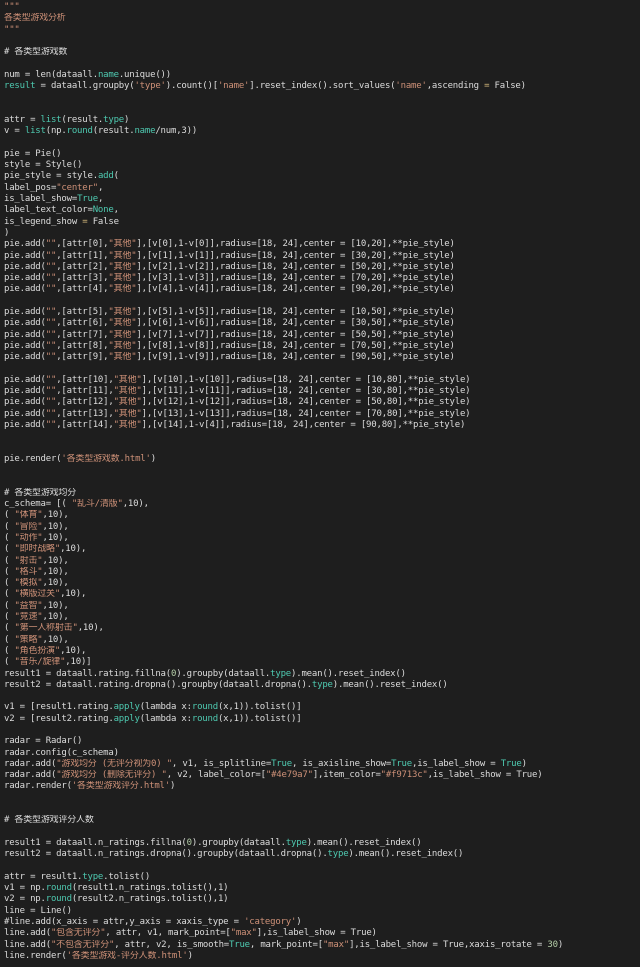 The height and width of the screenshot is (967, 640). What do you see at coordinates (404, 775) in the screenshot?
I see `code-token-string: "#f9713c"` at bounding box center [404, 775].